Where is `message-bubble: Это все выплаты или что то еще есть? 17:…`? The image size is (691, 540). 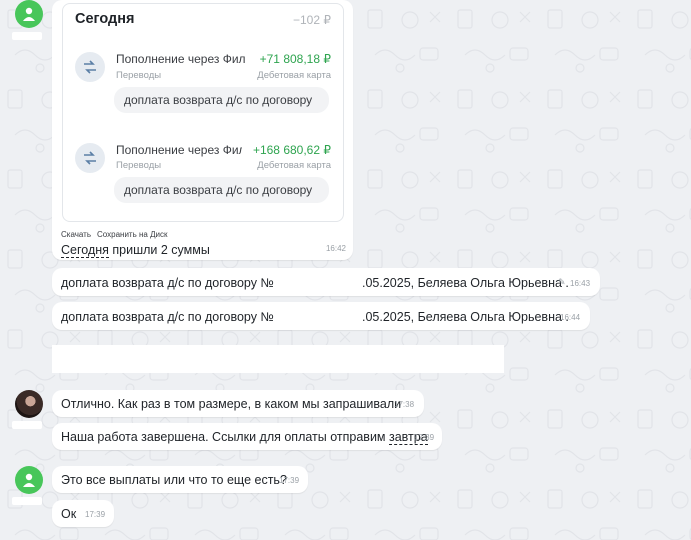 message-bubble: Это все выплаты или что то еще есть? 17:… is located at coordinates (180, 479).